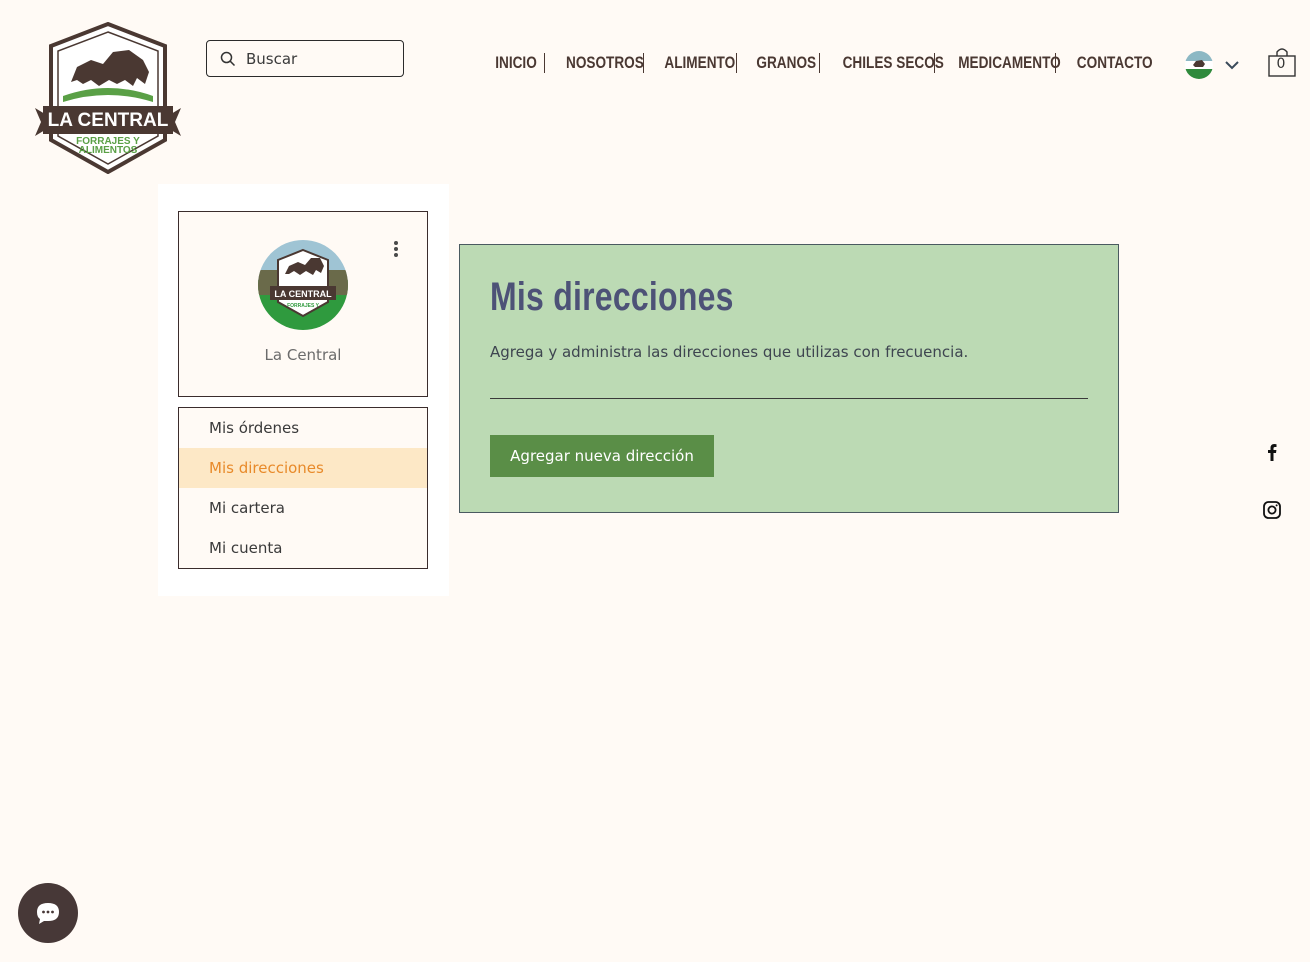 The image size is (1310, 962). What do you see at coordinates (1199, 65) in the screenshot?
I see `language-flag-icon` at bounding box center [1199, 65].